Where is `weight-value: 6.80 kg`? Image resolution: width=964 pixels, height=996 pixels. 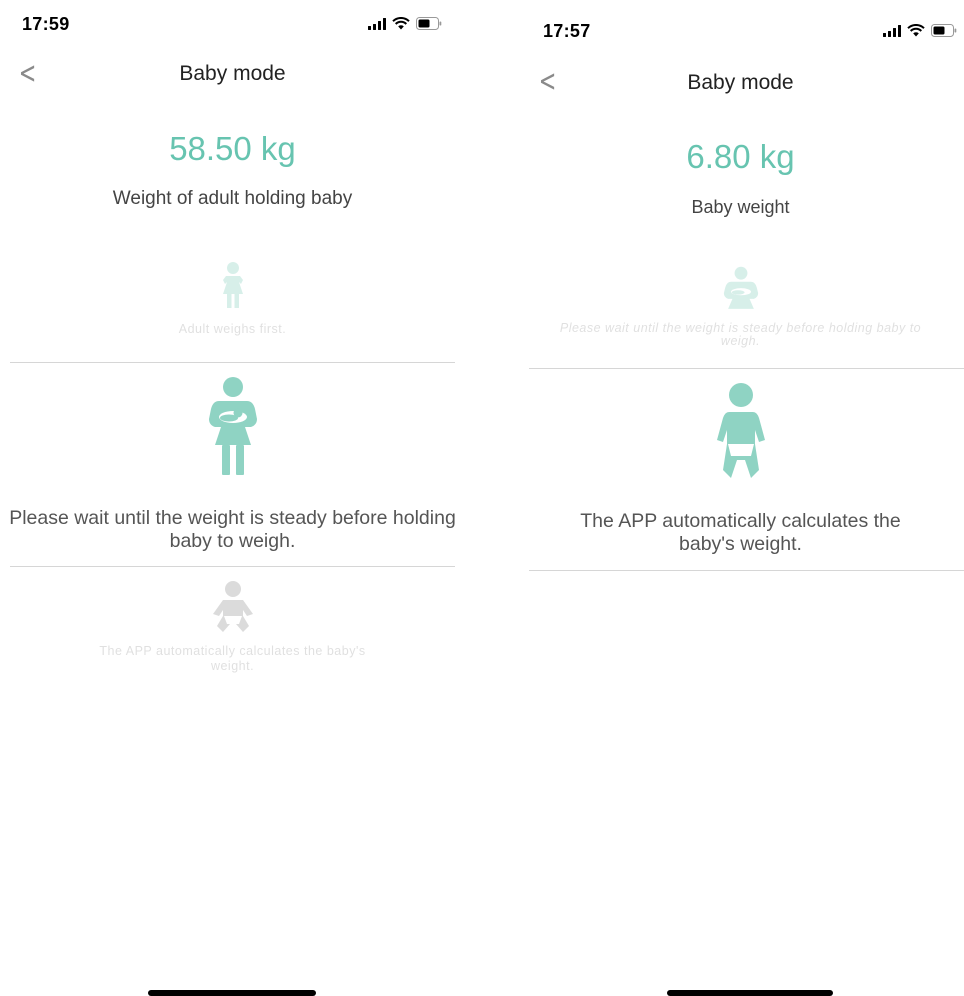 weight-value: 6.80 kg is located at coordinates (740, 156).